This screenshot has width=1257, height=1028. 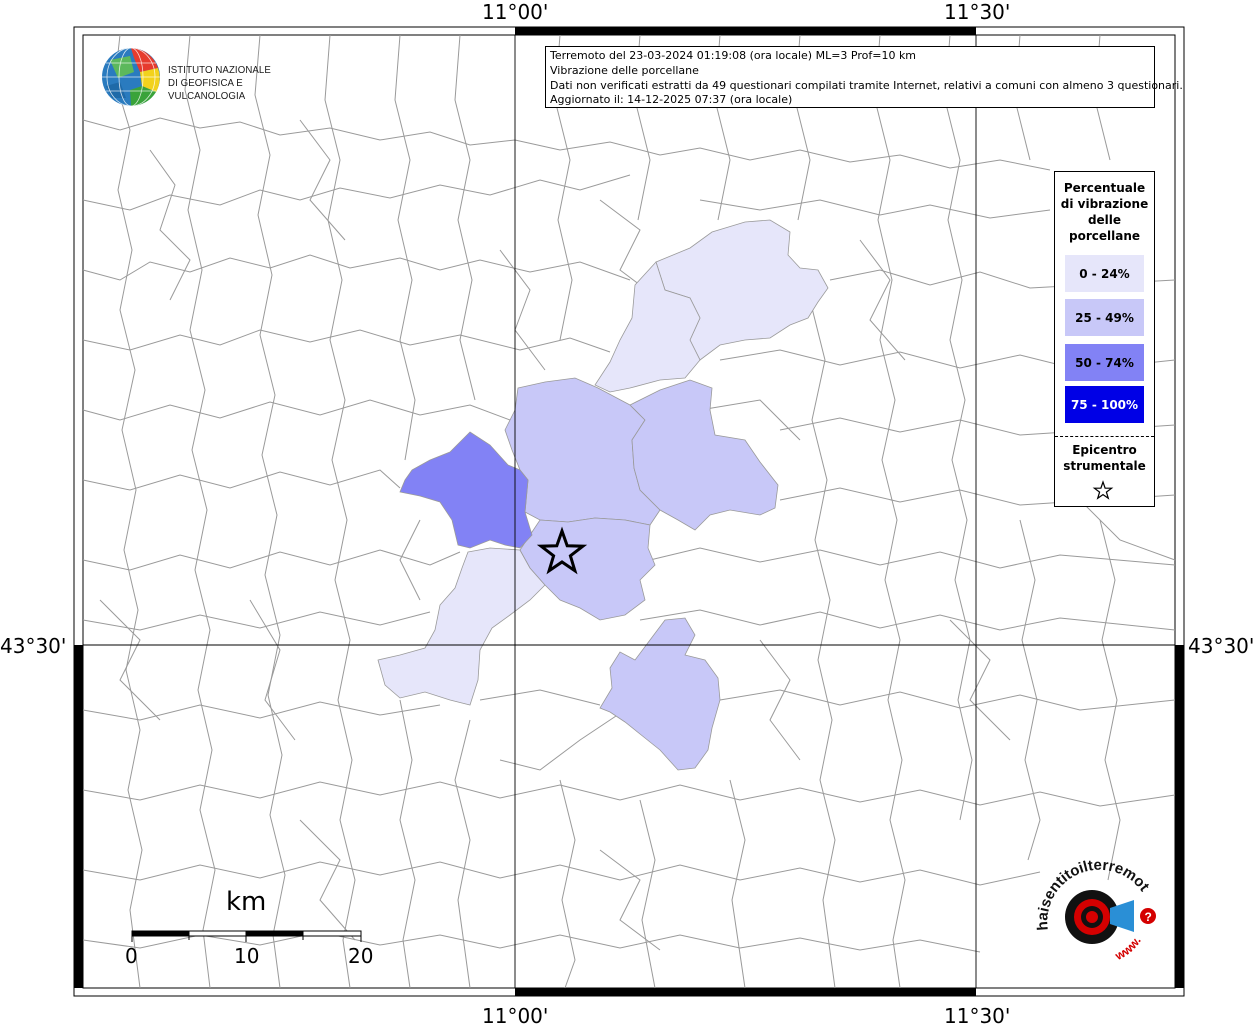 I want to click on frame-bar-left, so click(x=78, y=816).